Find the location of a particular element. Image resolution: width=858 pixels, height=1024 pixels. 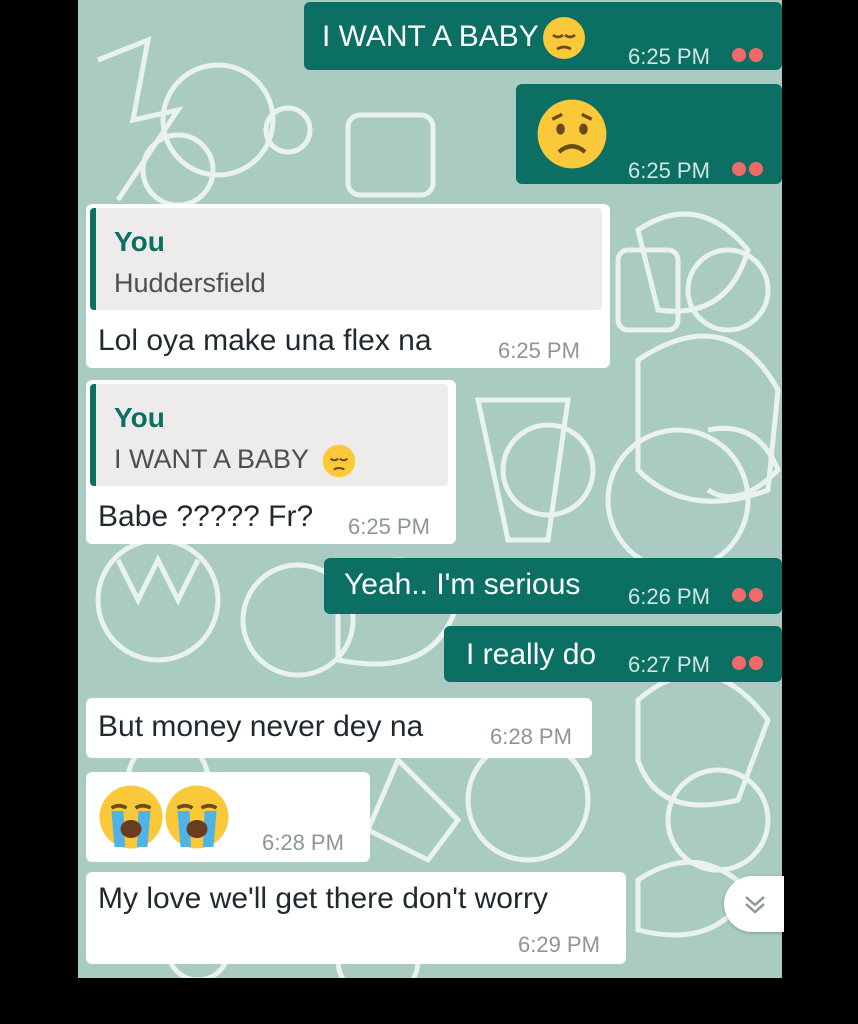

message-text: I really do is located at coordinates (531, 654).